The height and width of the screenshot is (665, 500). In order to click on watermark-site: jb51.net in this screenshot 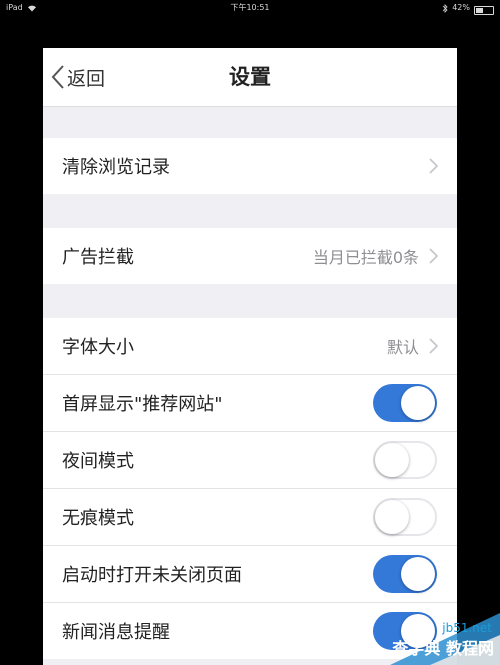, I will do `click(467, 628)`.